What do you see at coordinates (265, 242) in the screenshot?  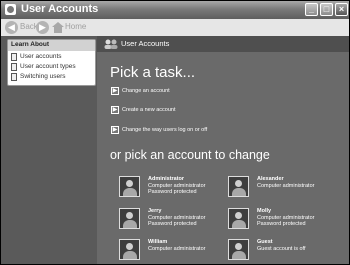 I see `account-name: Guest` at bounding box center [265, 242].